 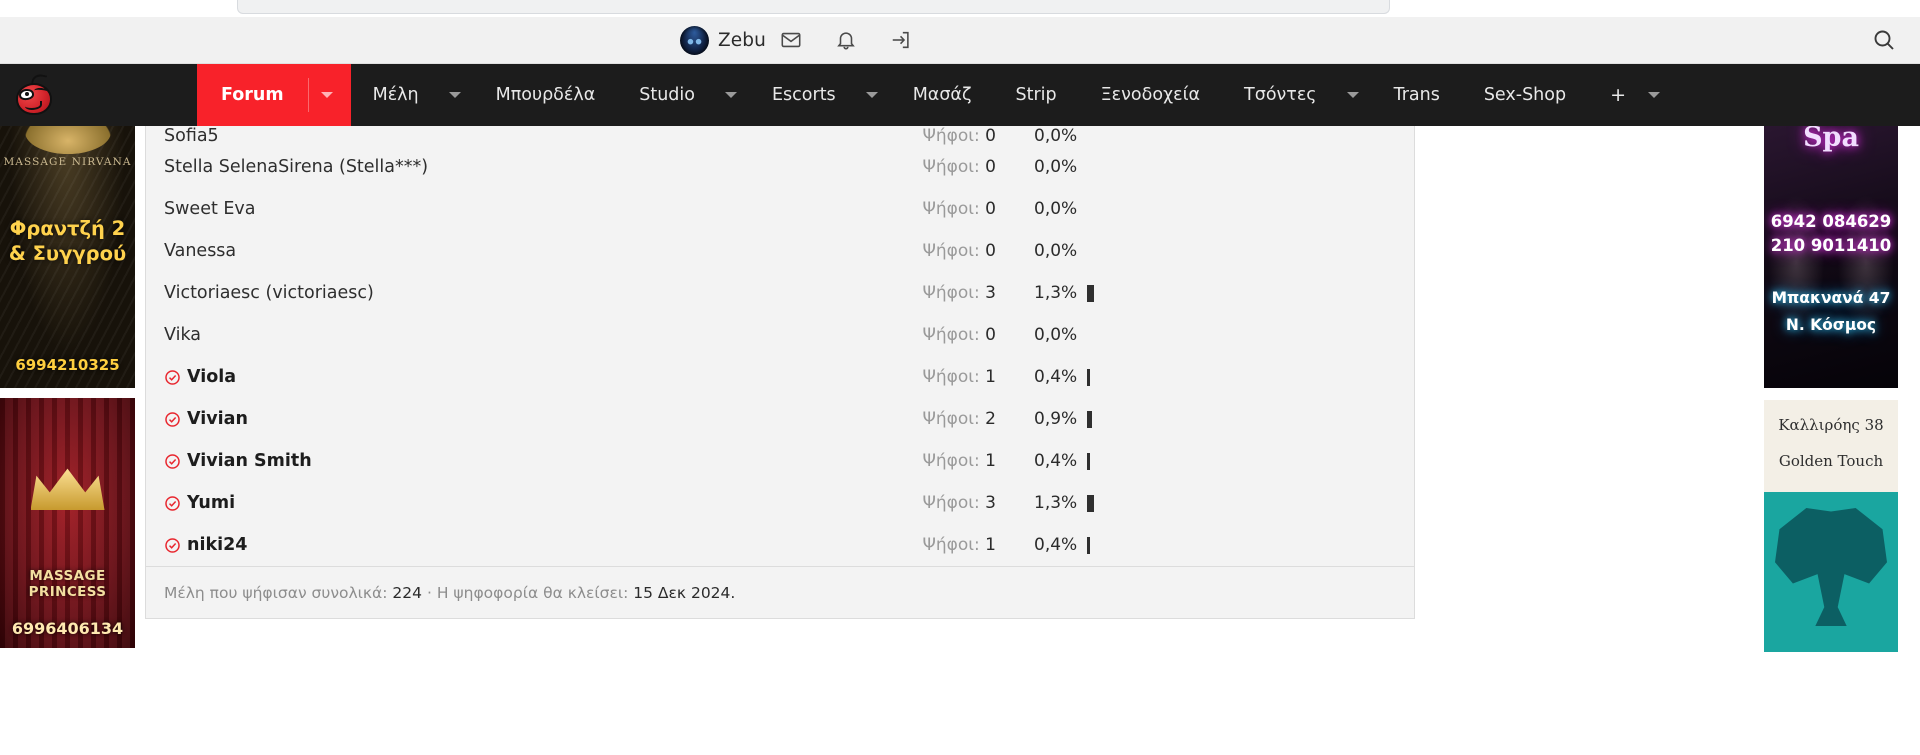 I want to click on poll-option-label: niki24, so click(x=217, y=545).